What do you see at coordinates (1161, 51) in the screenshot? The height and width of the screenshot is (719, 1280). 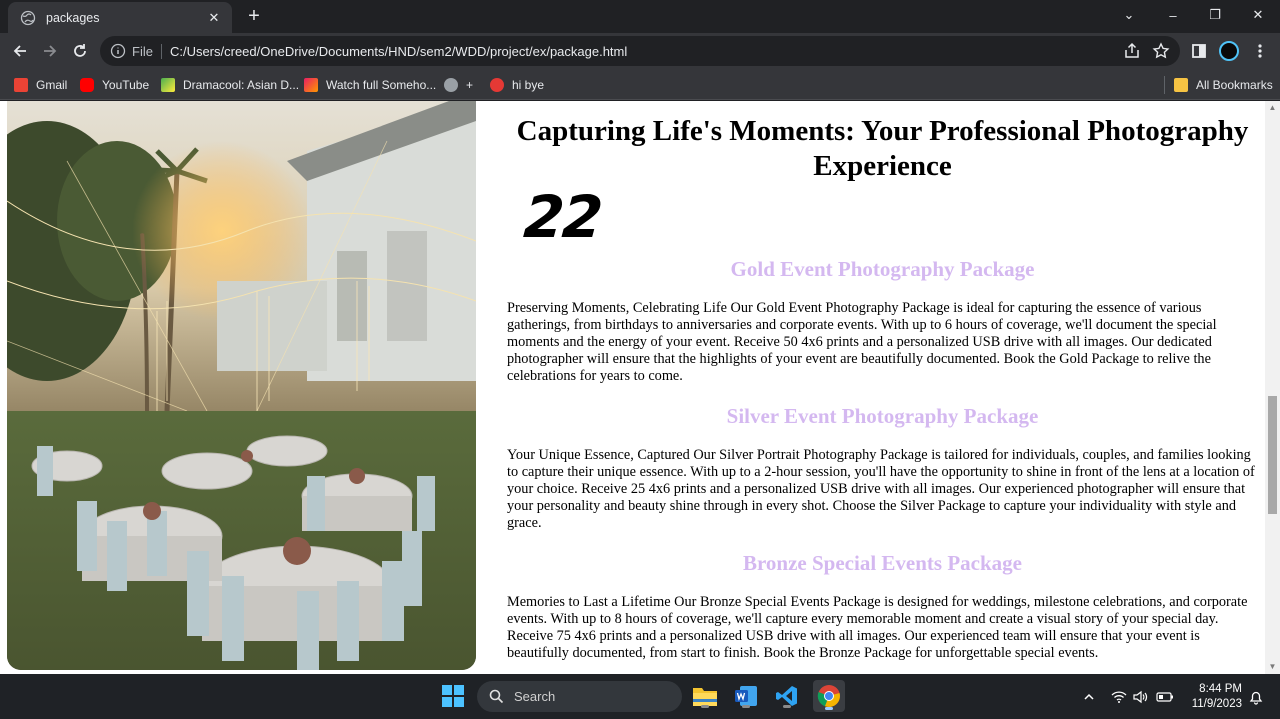 I see `bookmark-star-icon` at bounding box center [1161, 51].